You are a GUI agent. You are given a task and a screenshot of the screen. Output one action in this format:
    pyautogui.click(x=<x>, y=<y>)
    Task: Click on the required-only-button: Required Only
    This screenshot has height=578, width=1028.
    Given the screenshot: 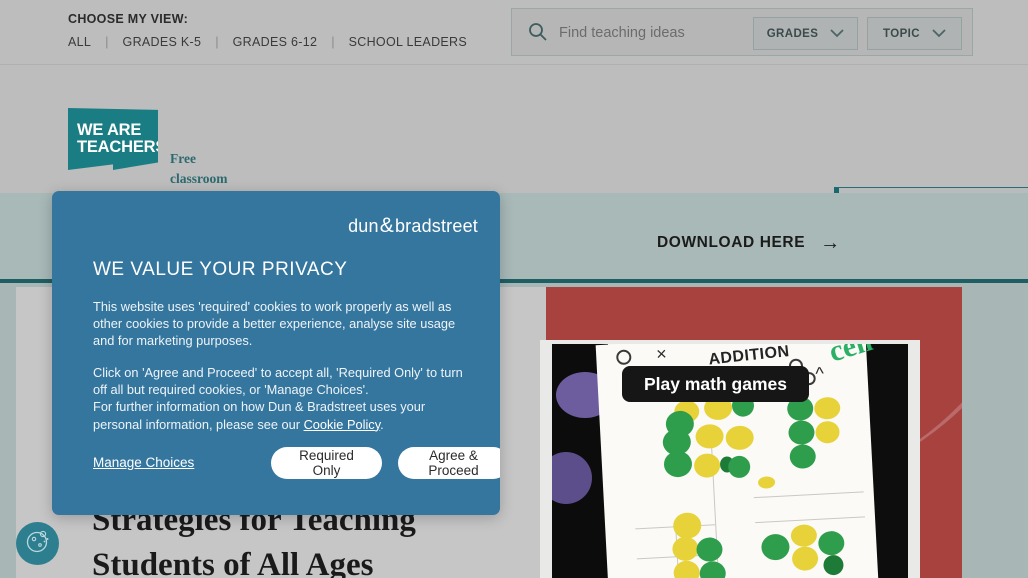 What is the action you would take?
    pyautogui.click(x=326, y=463)
    